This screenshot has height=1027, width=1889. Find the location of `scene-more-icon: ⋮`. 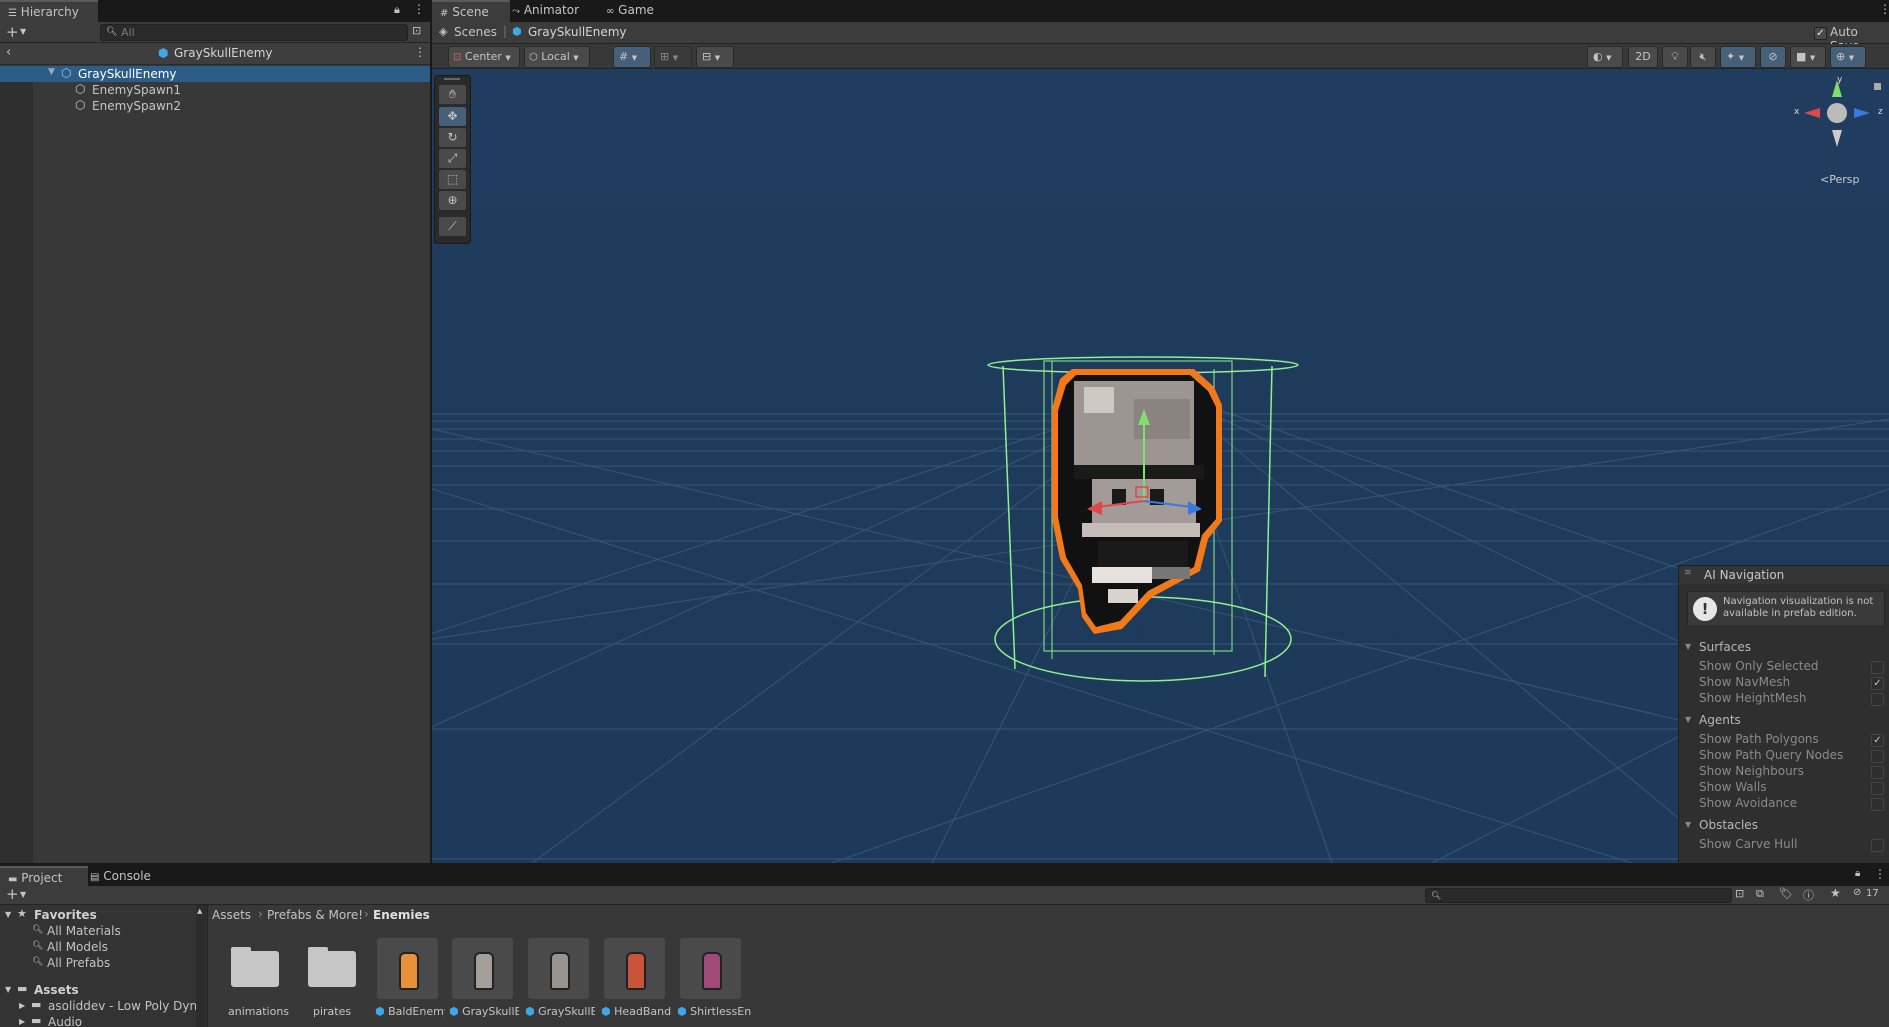

scene-more-icon: ⋮ is located at coordinates (1884, 9).